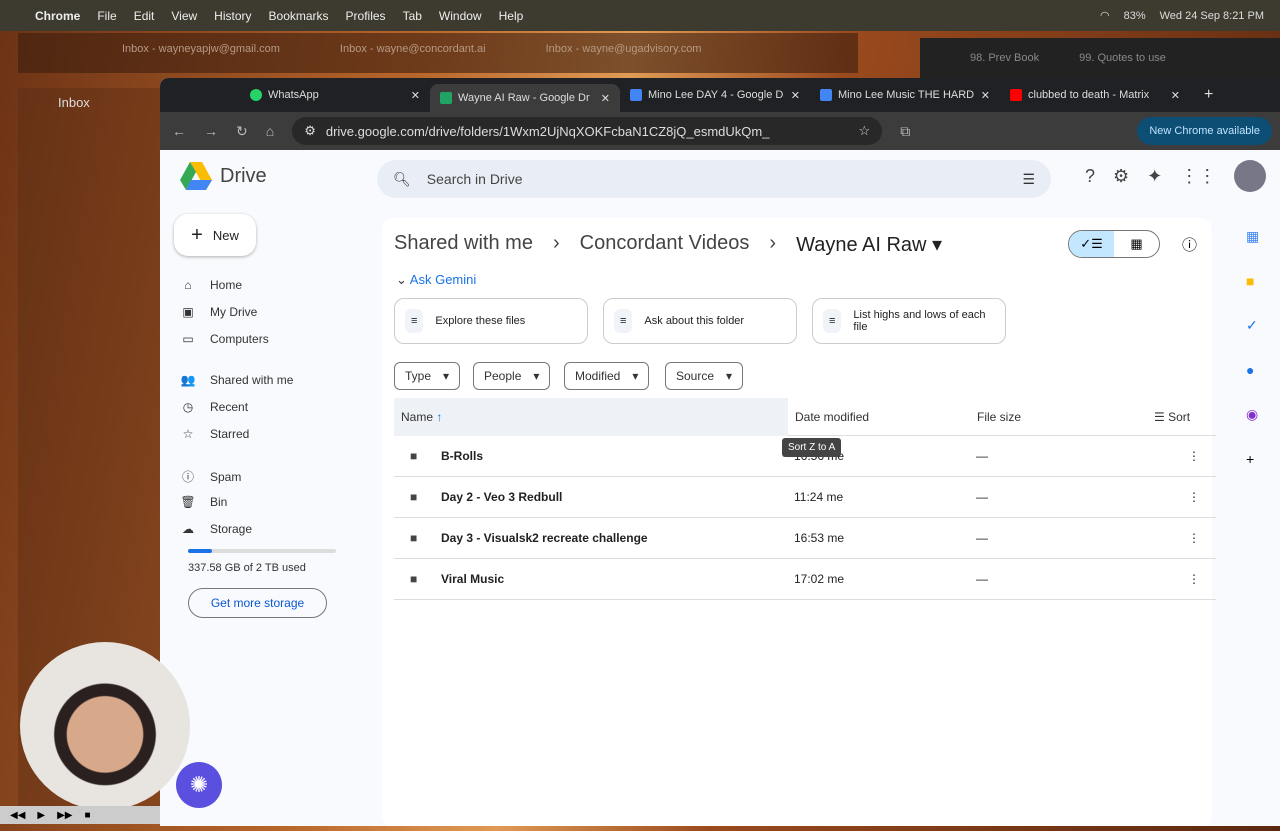  Describe the element at coordinates (700, 321) in the screenshot. I see `gemini-card-ask: ≡ Ask about this folder` at that location.